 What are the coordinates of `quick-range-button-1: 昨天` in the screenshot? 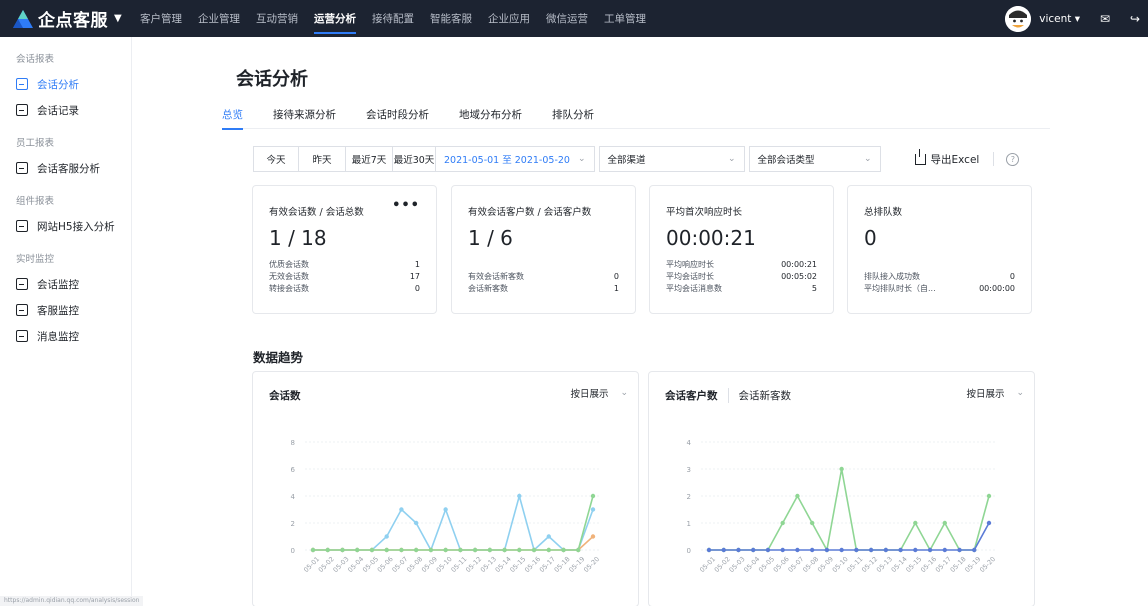 It's located at (322, 159).